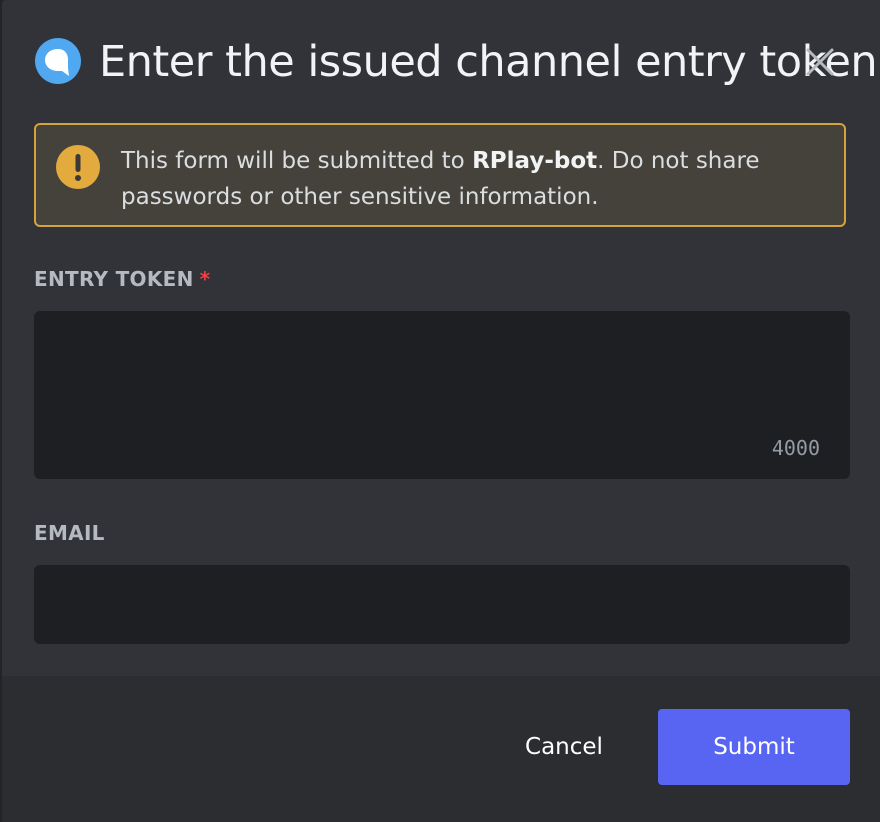 The width and height of the screenshot is (880, 822). What do you see at coordinates (488, 62) in the screenshot?
I see `modal-title: Enter the issued channel entry token` at bounding box center [488, 62].